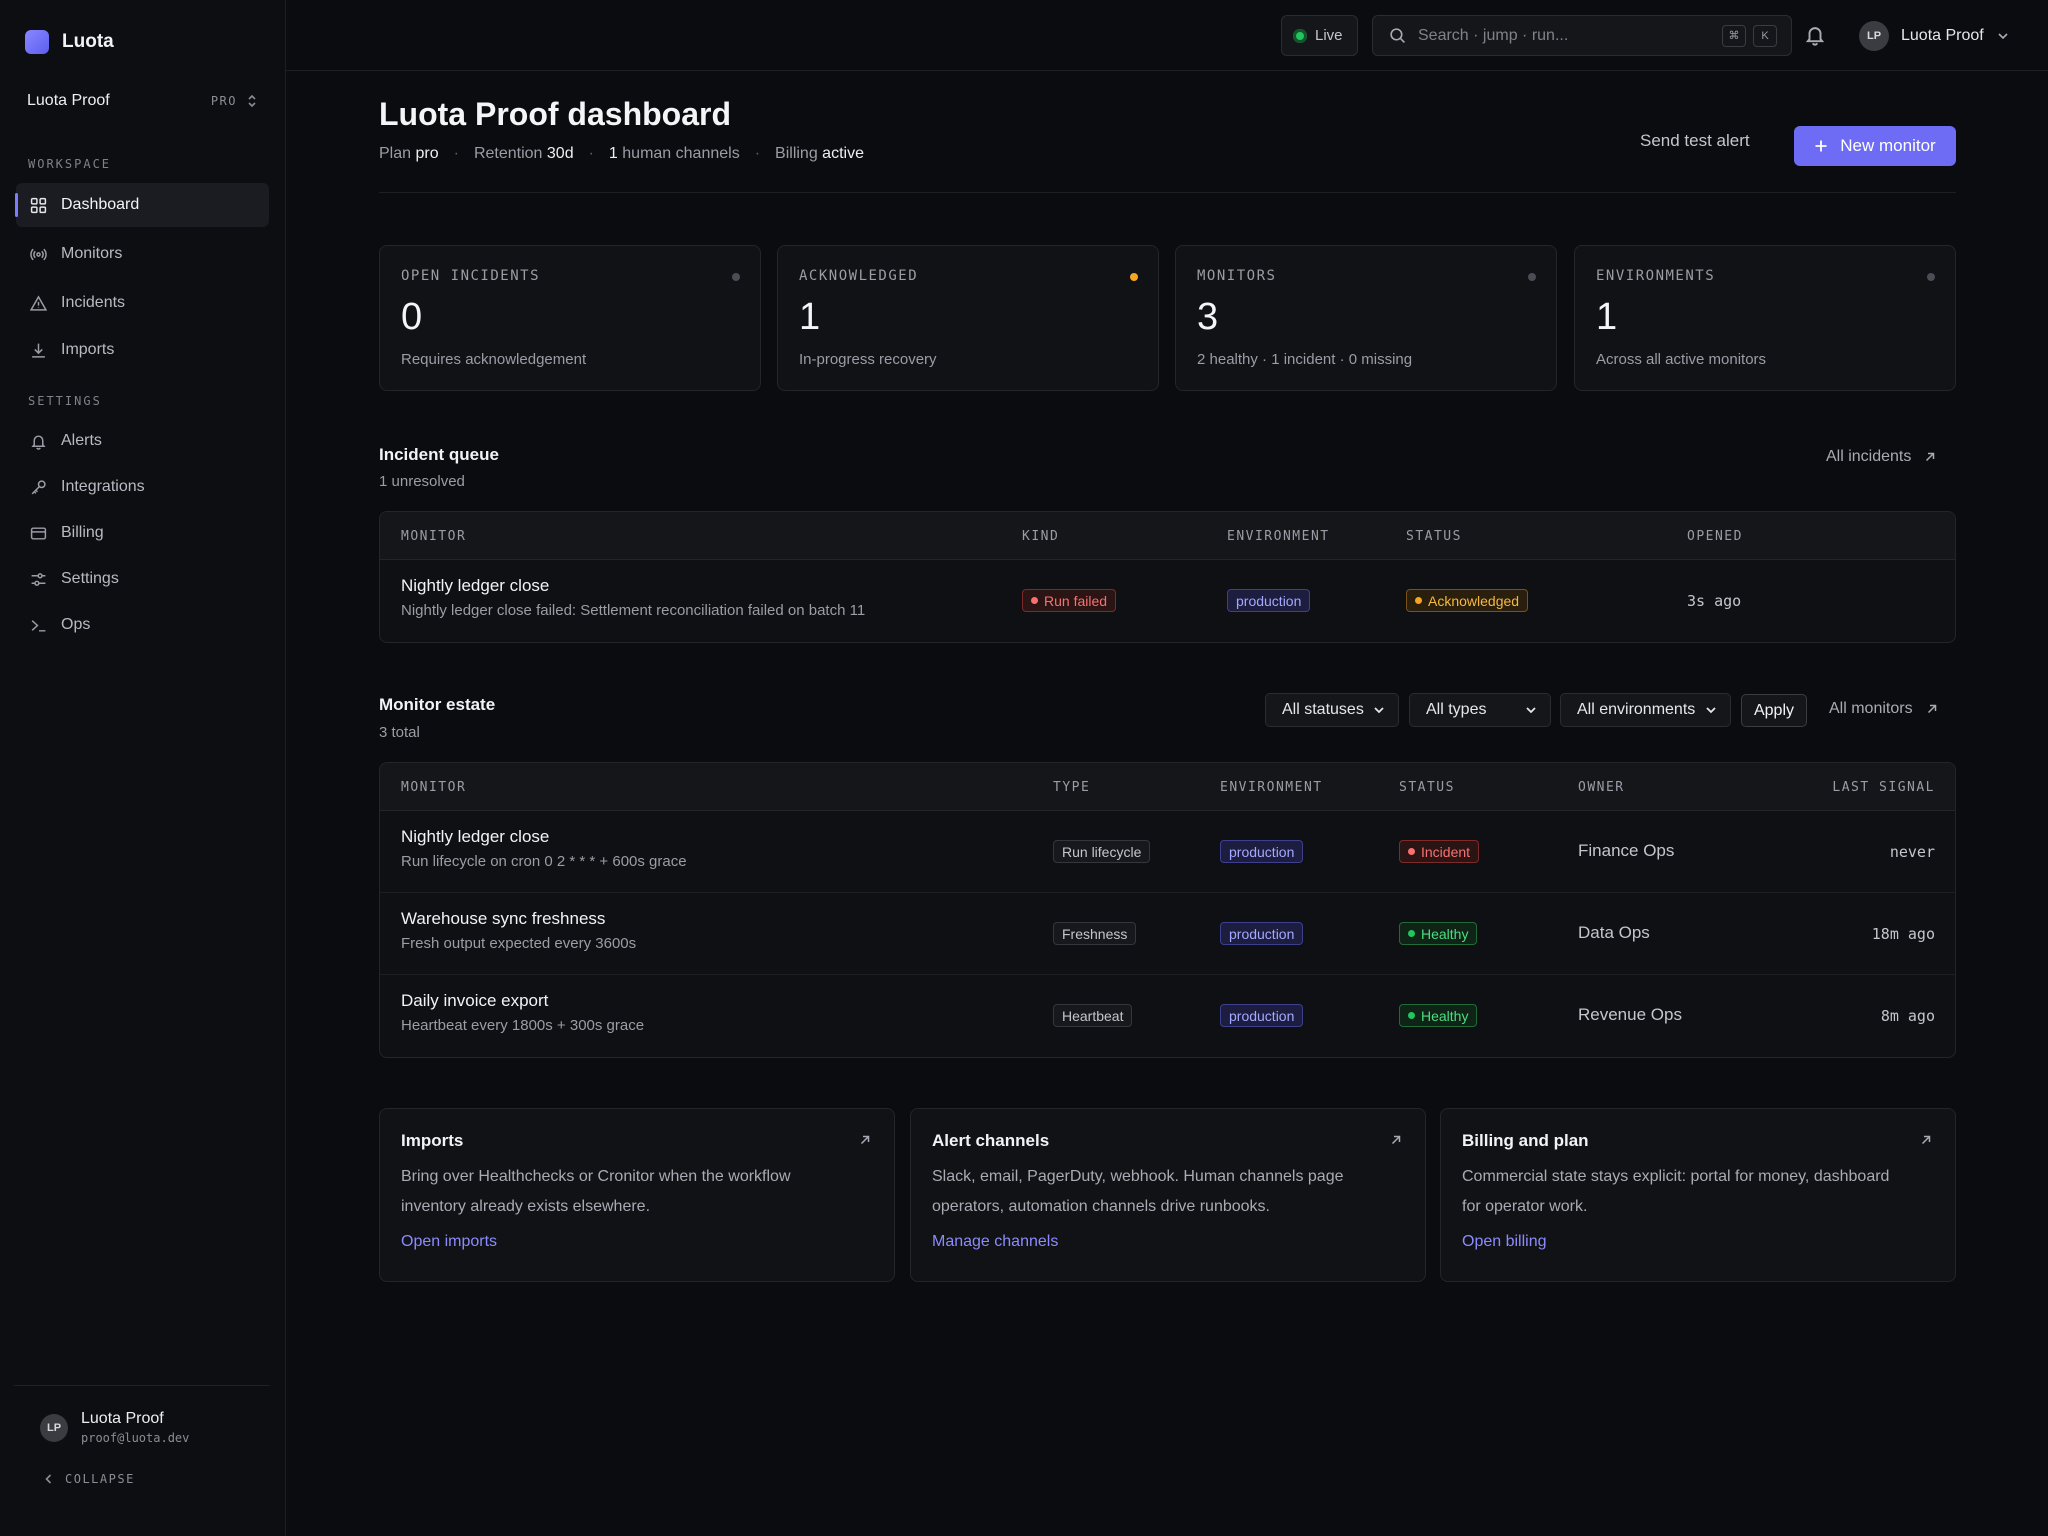 Image resolution: width=2048 pixels, height=1536 pixels. I want to click on status-label: Acknowledged, so click(1474, 600).